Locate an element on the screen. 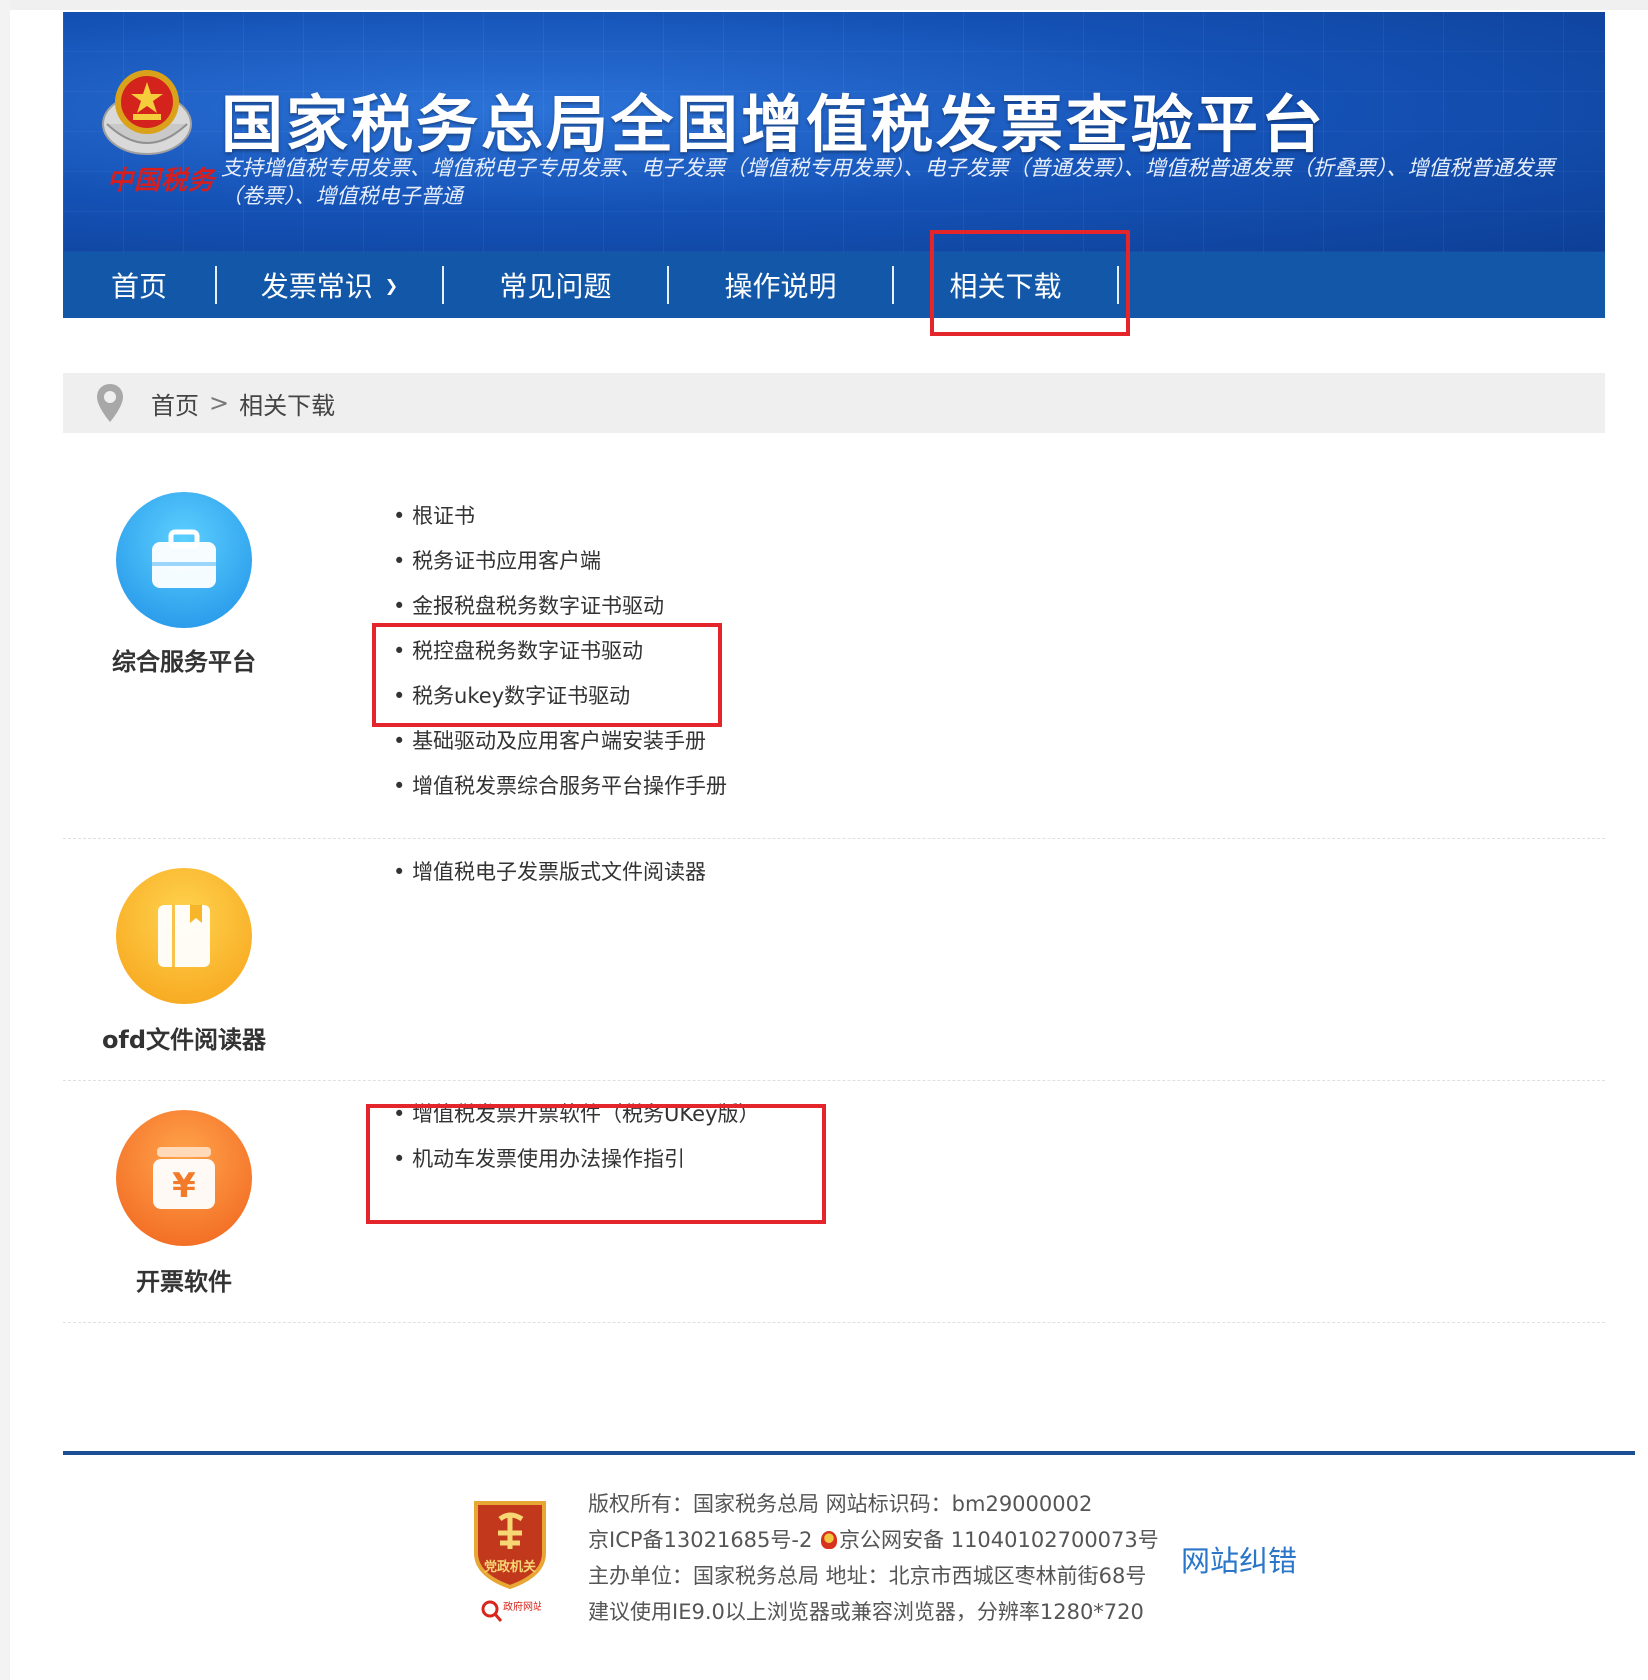 This screenshot has width=1648, height=1680. section-title: 开票软件 is located at coordinates (184, 1282).